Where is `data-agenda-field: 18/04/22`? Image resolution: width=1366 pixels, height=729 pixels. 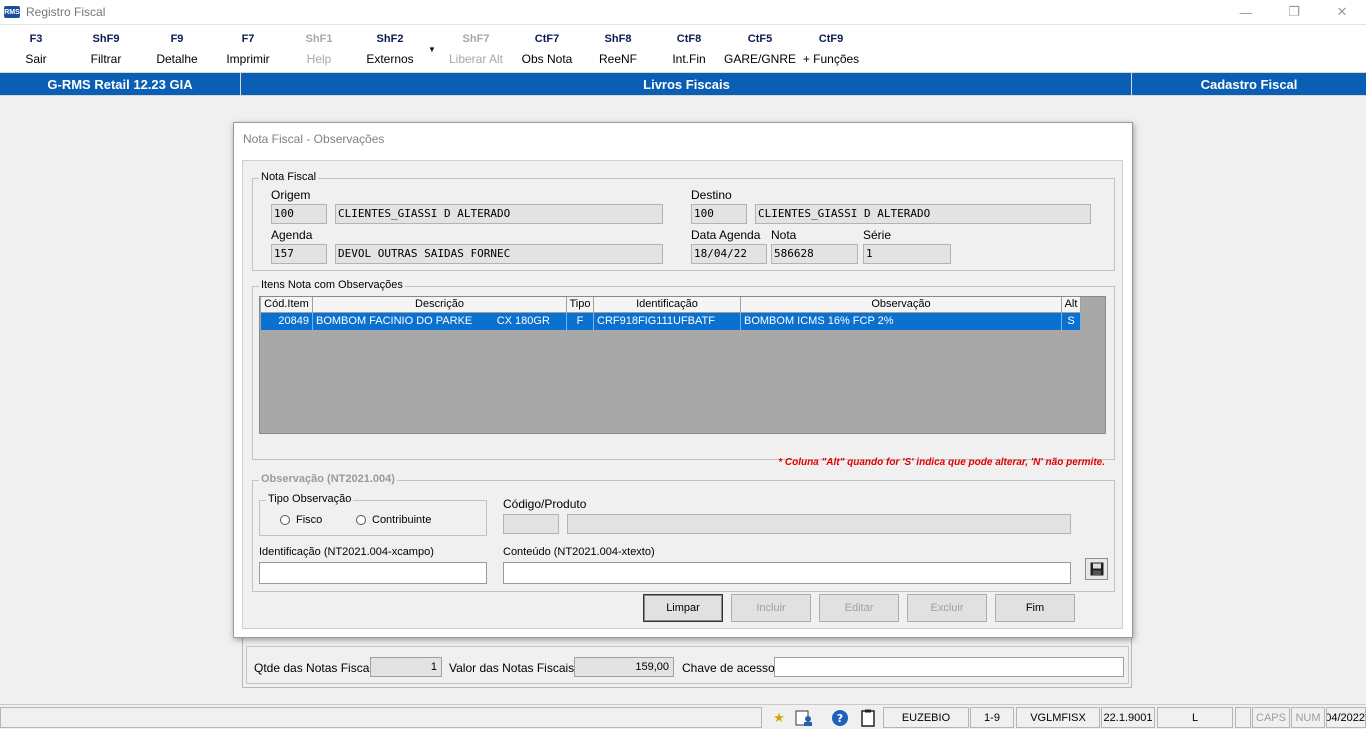 data-agenda-field: 18/04/22 is located at coordinates (729, 254).